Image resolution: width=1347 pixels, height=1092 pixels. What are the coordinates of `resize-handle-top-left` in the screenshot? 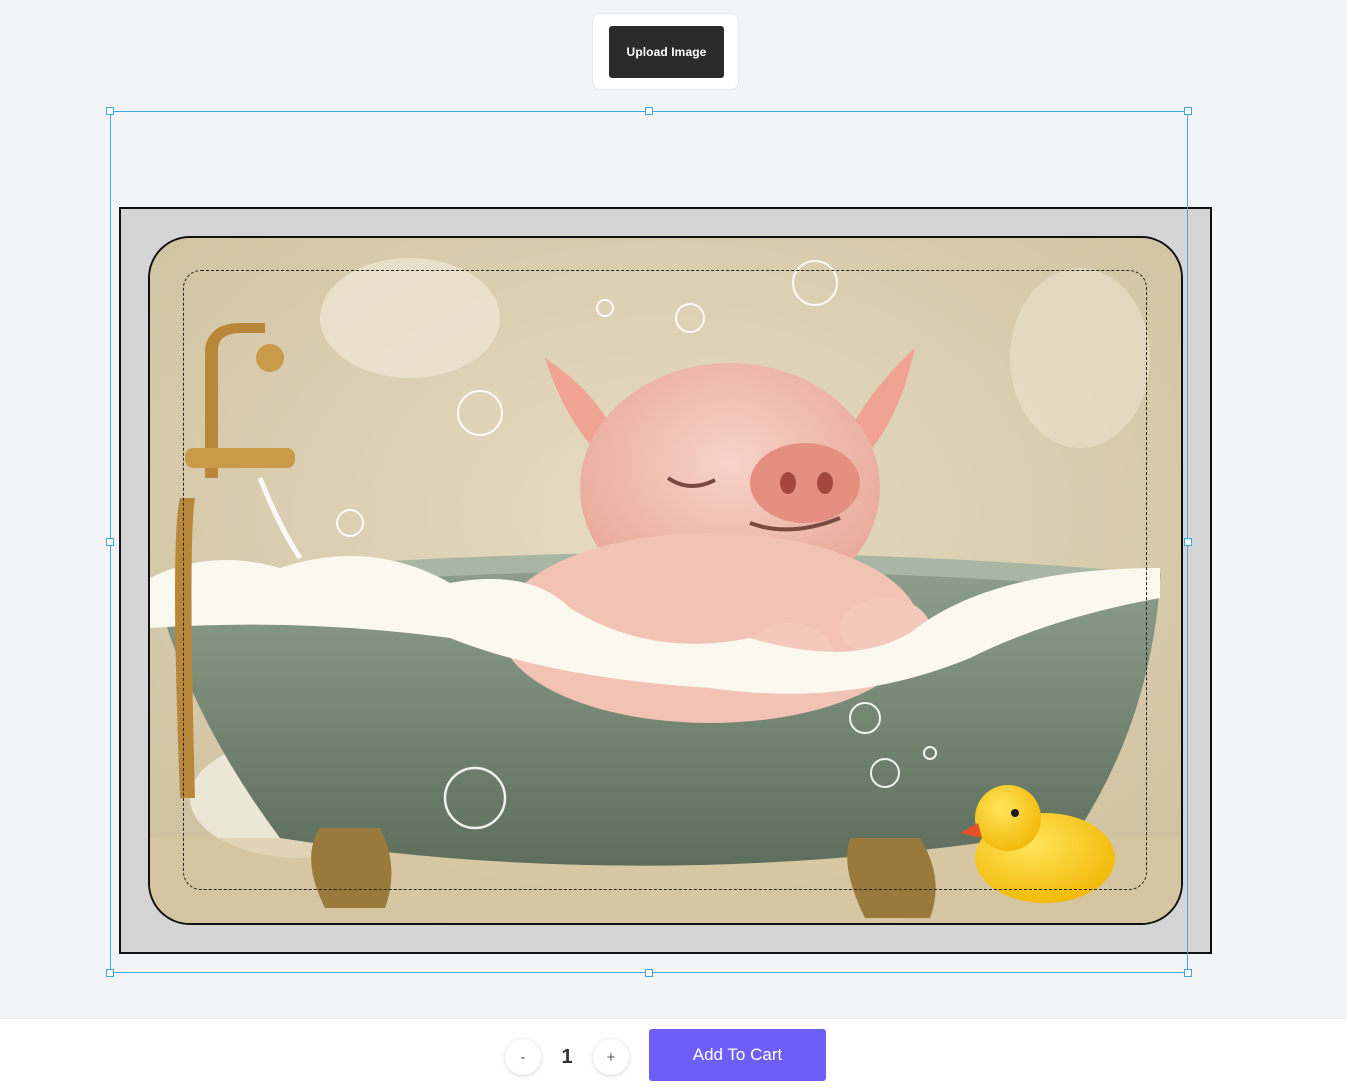 It's located at (110, 111).